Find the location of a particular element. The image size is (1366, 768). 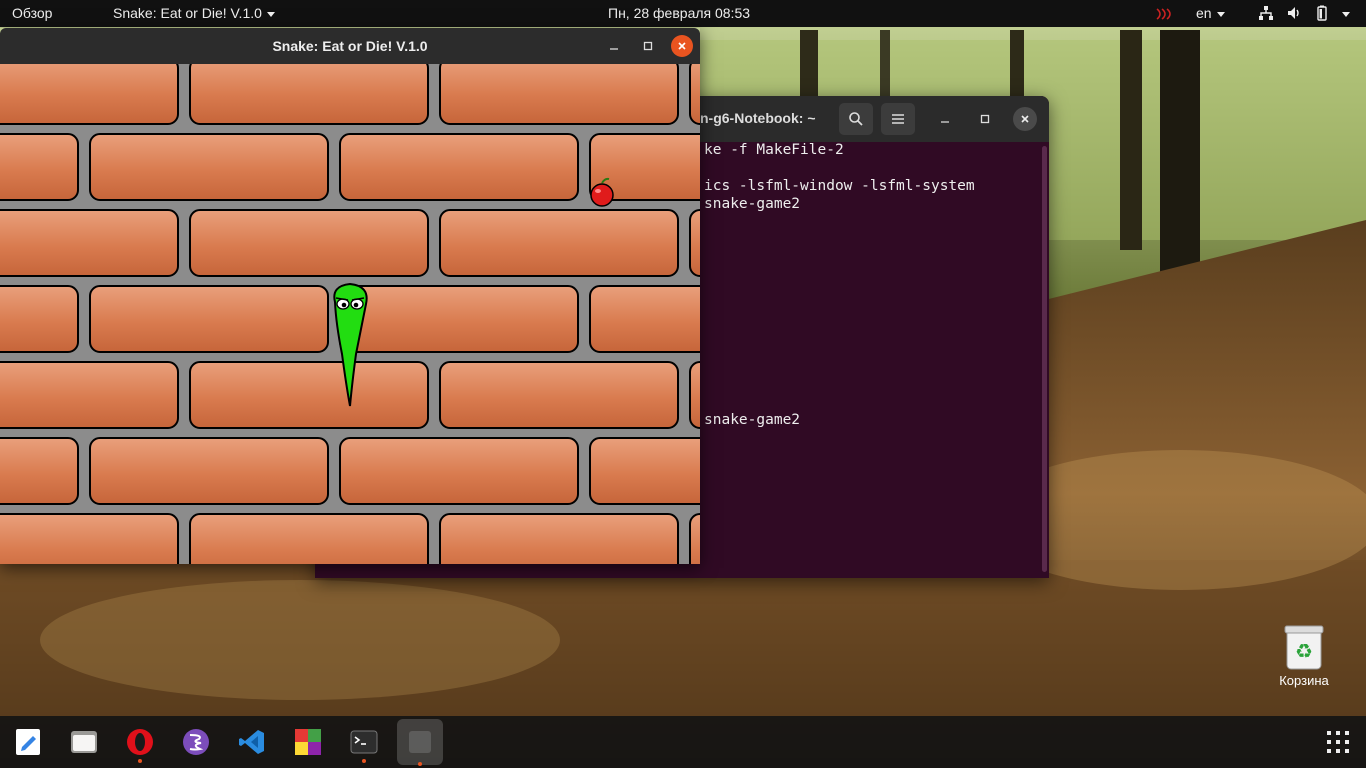

game-header: Snake: Eat or Die! V.1.0 is located at coordinates (350, 46).